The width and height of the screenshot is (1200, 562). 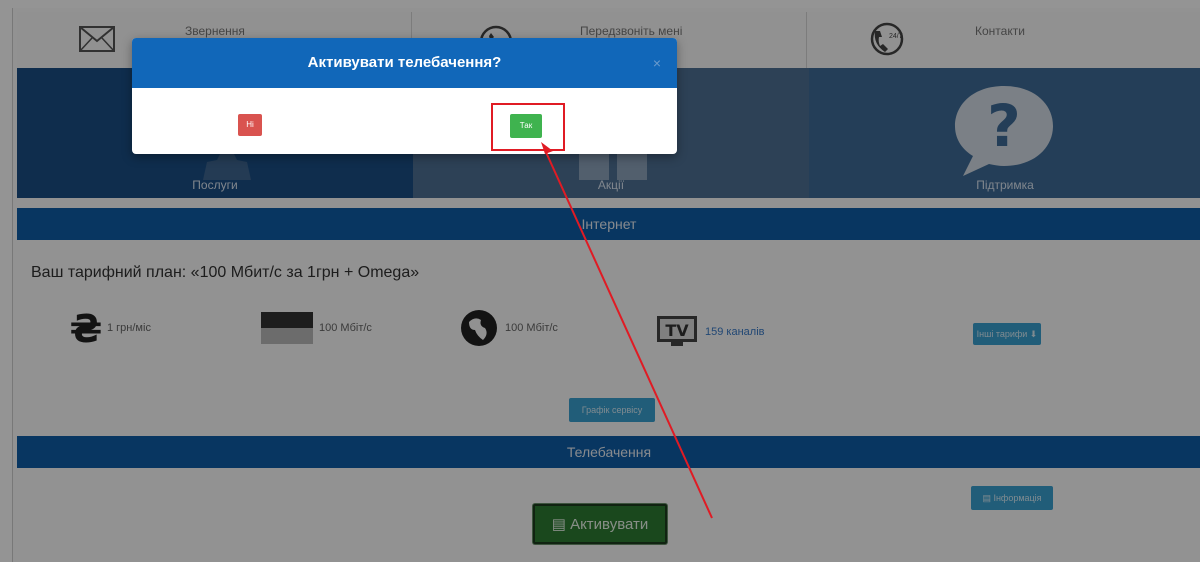 What do you see at coordinates (528, 127) in the screenshot?
I see `yes-button-highlight-box` at bounding box center [528, 127].